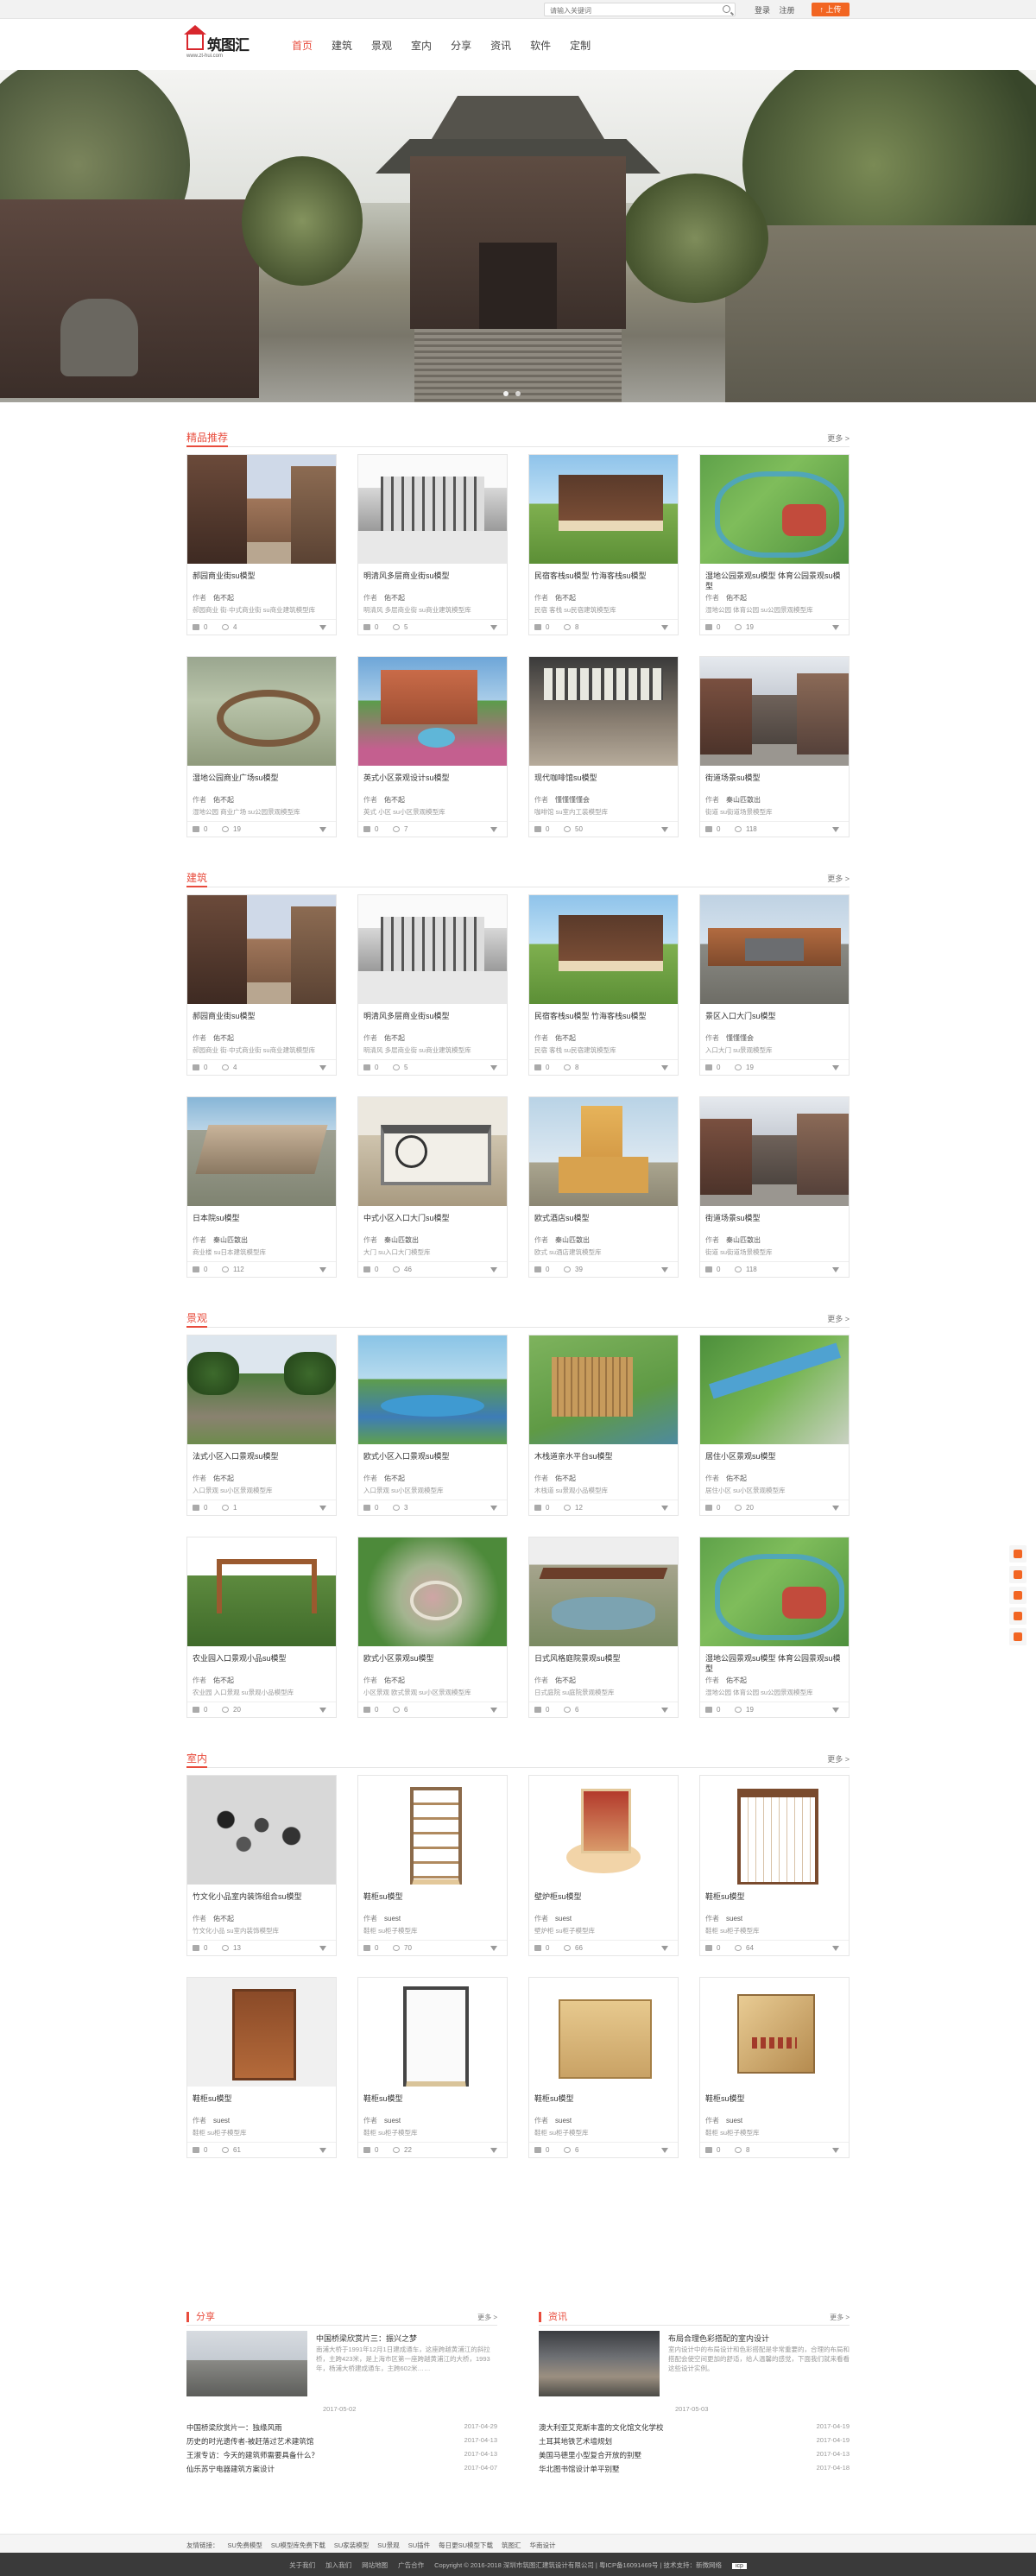 The width and height of the screenshot is (1036, 2576). I want to click on news-item-title: 仙乐苏宁电器建筑方案设计, so click(230, 2469).